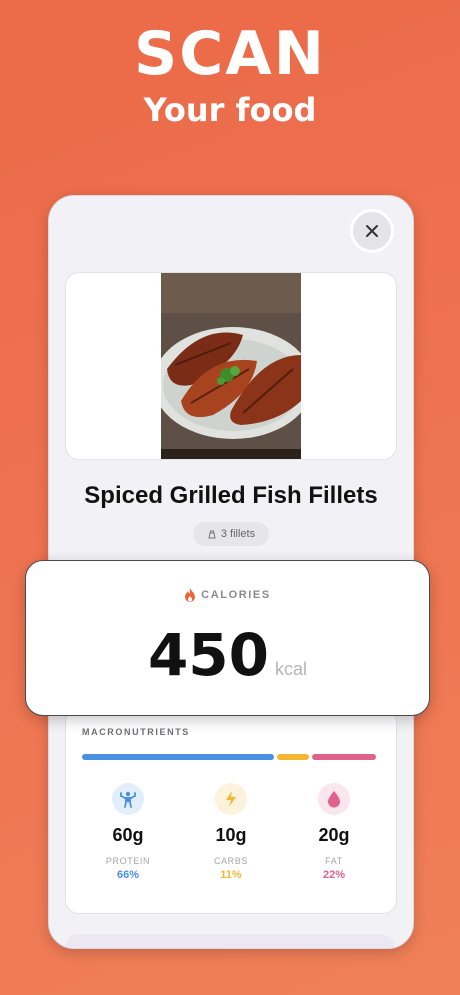 This screenshot has width=460, height=995. Describe the element at coordinates (334, 875) in the screenshot. I see `fat-percent: 22%` at that location.